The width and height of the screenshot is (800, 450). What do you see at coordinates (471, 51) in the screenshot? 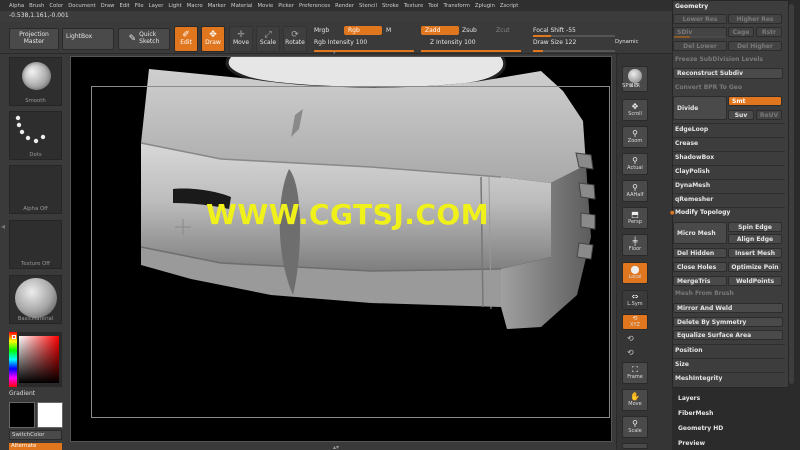
I see `z-intensity-track` at bounding box center [471, 51].